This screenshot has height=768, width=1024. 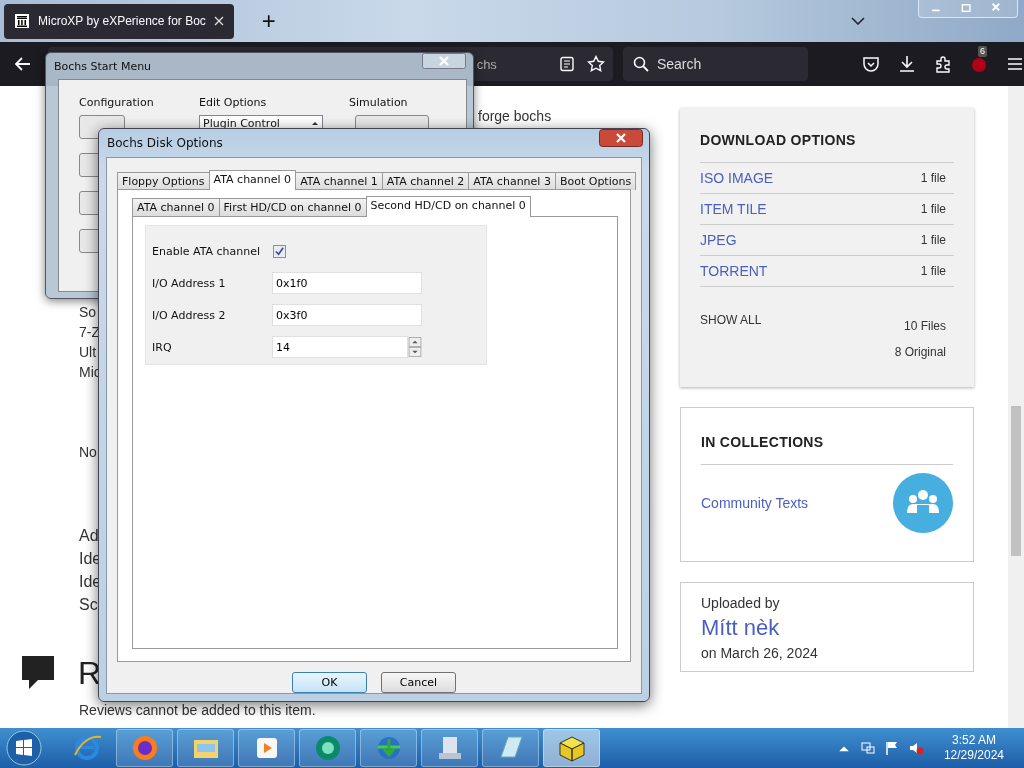 What do you see at coordinates (339, 181) in the screenshot?
I see `tab: ATA channel 1` at bounding box center [339, 181].